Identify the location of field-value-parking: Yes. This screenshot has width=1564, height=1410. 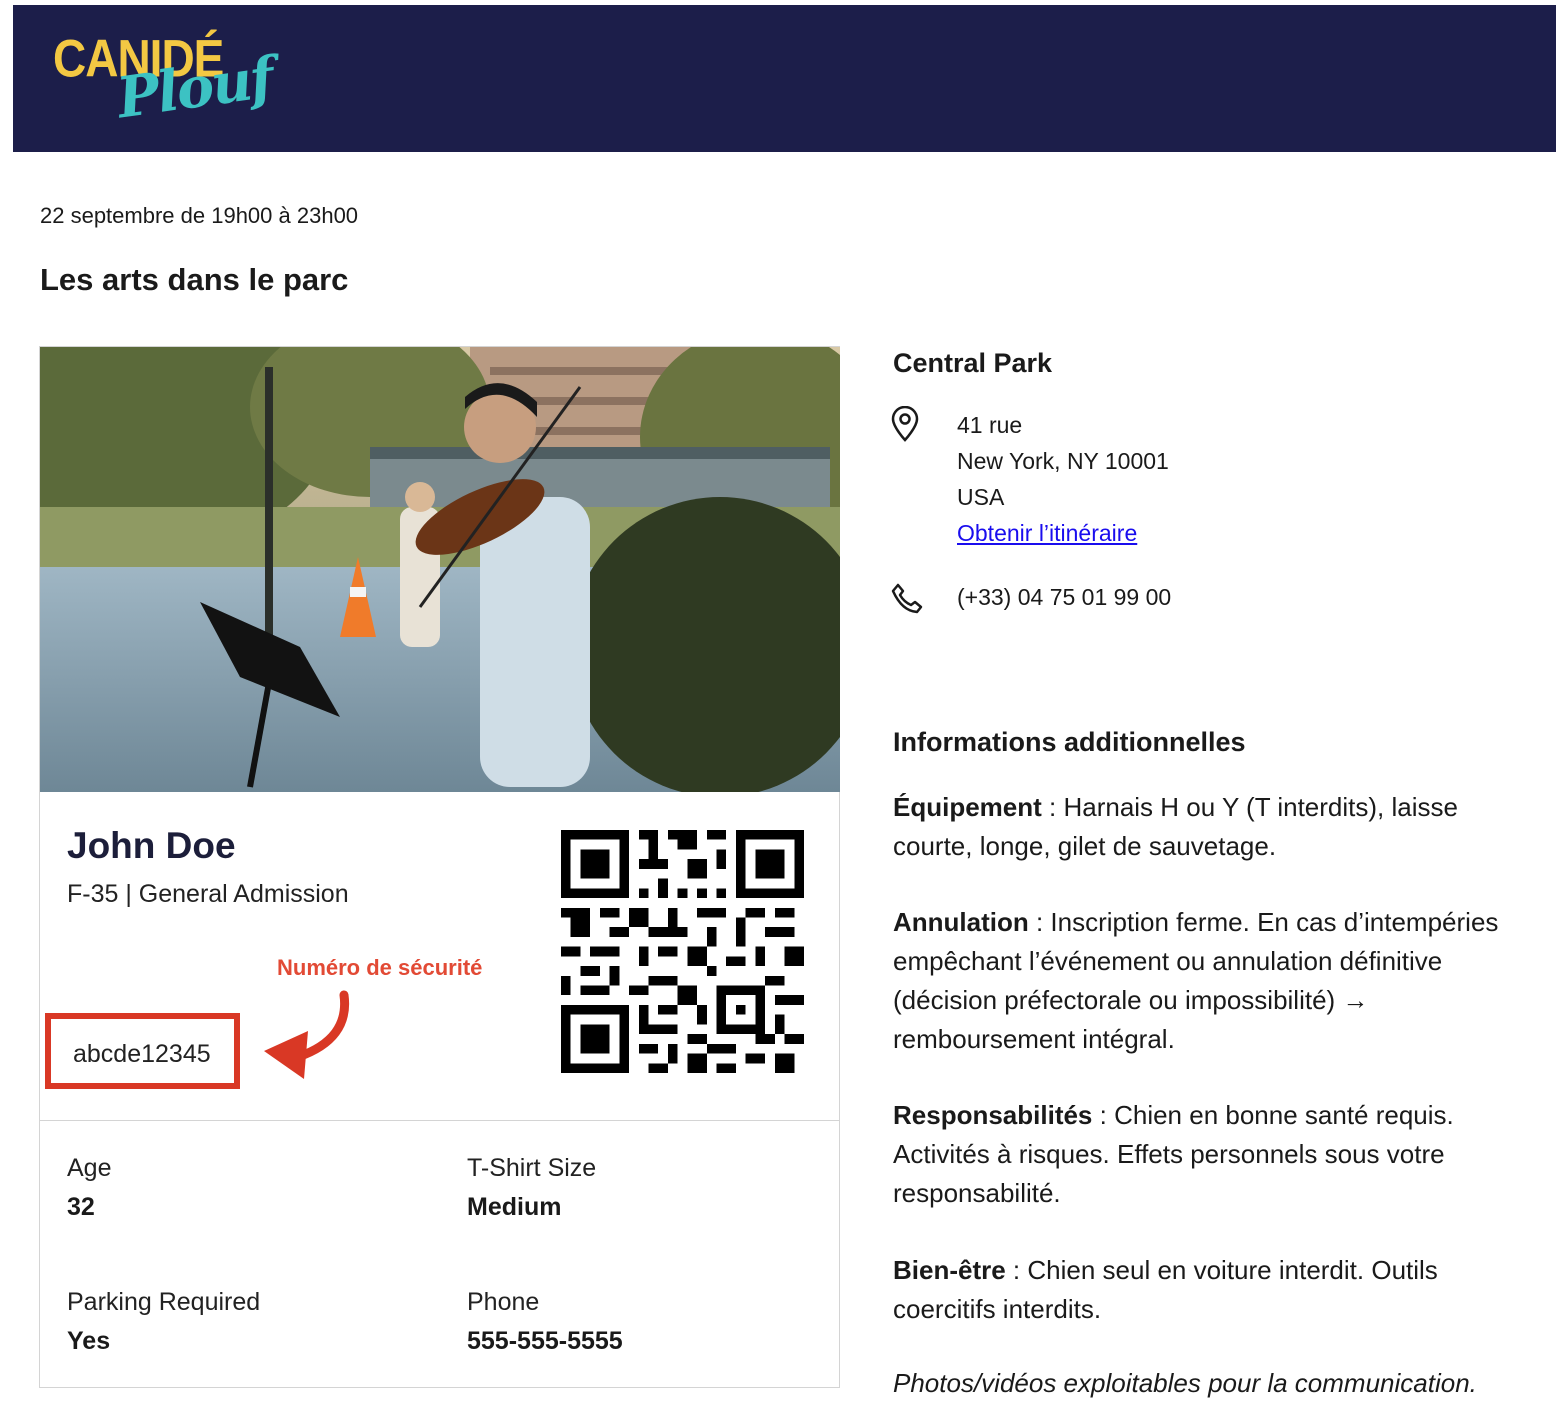
(89, 1341).